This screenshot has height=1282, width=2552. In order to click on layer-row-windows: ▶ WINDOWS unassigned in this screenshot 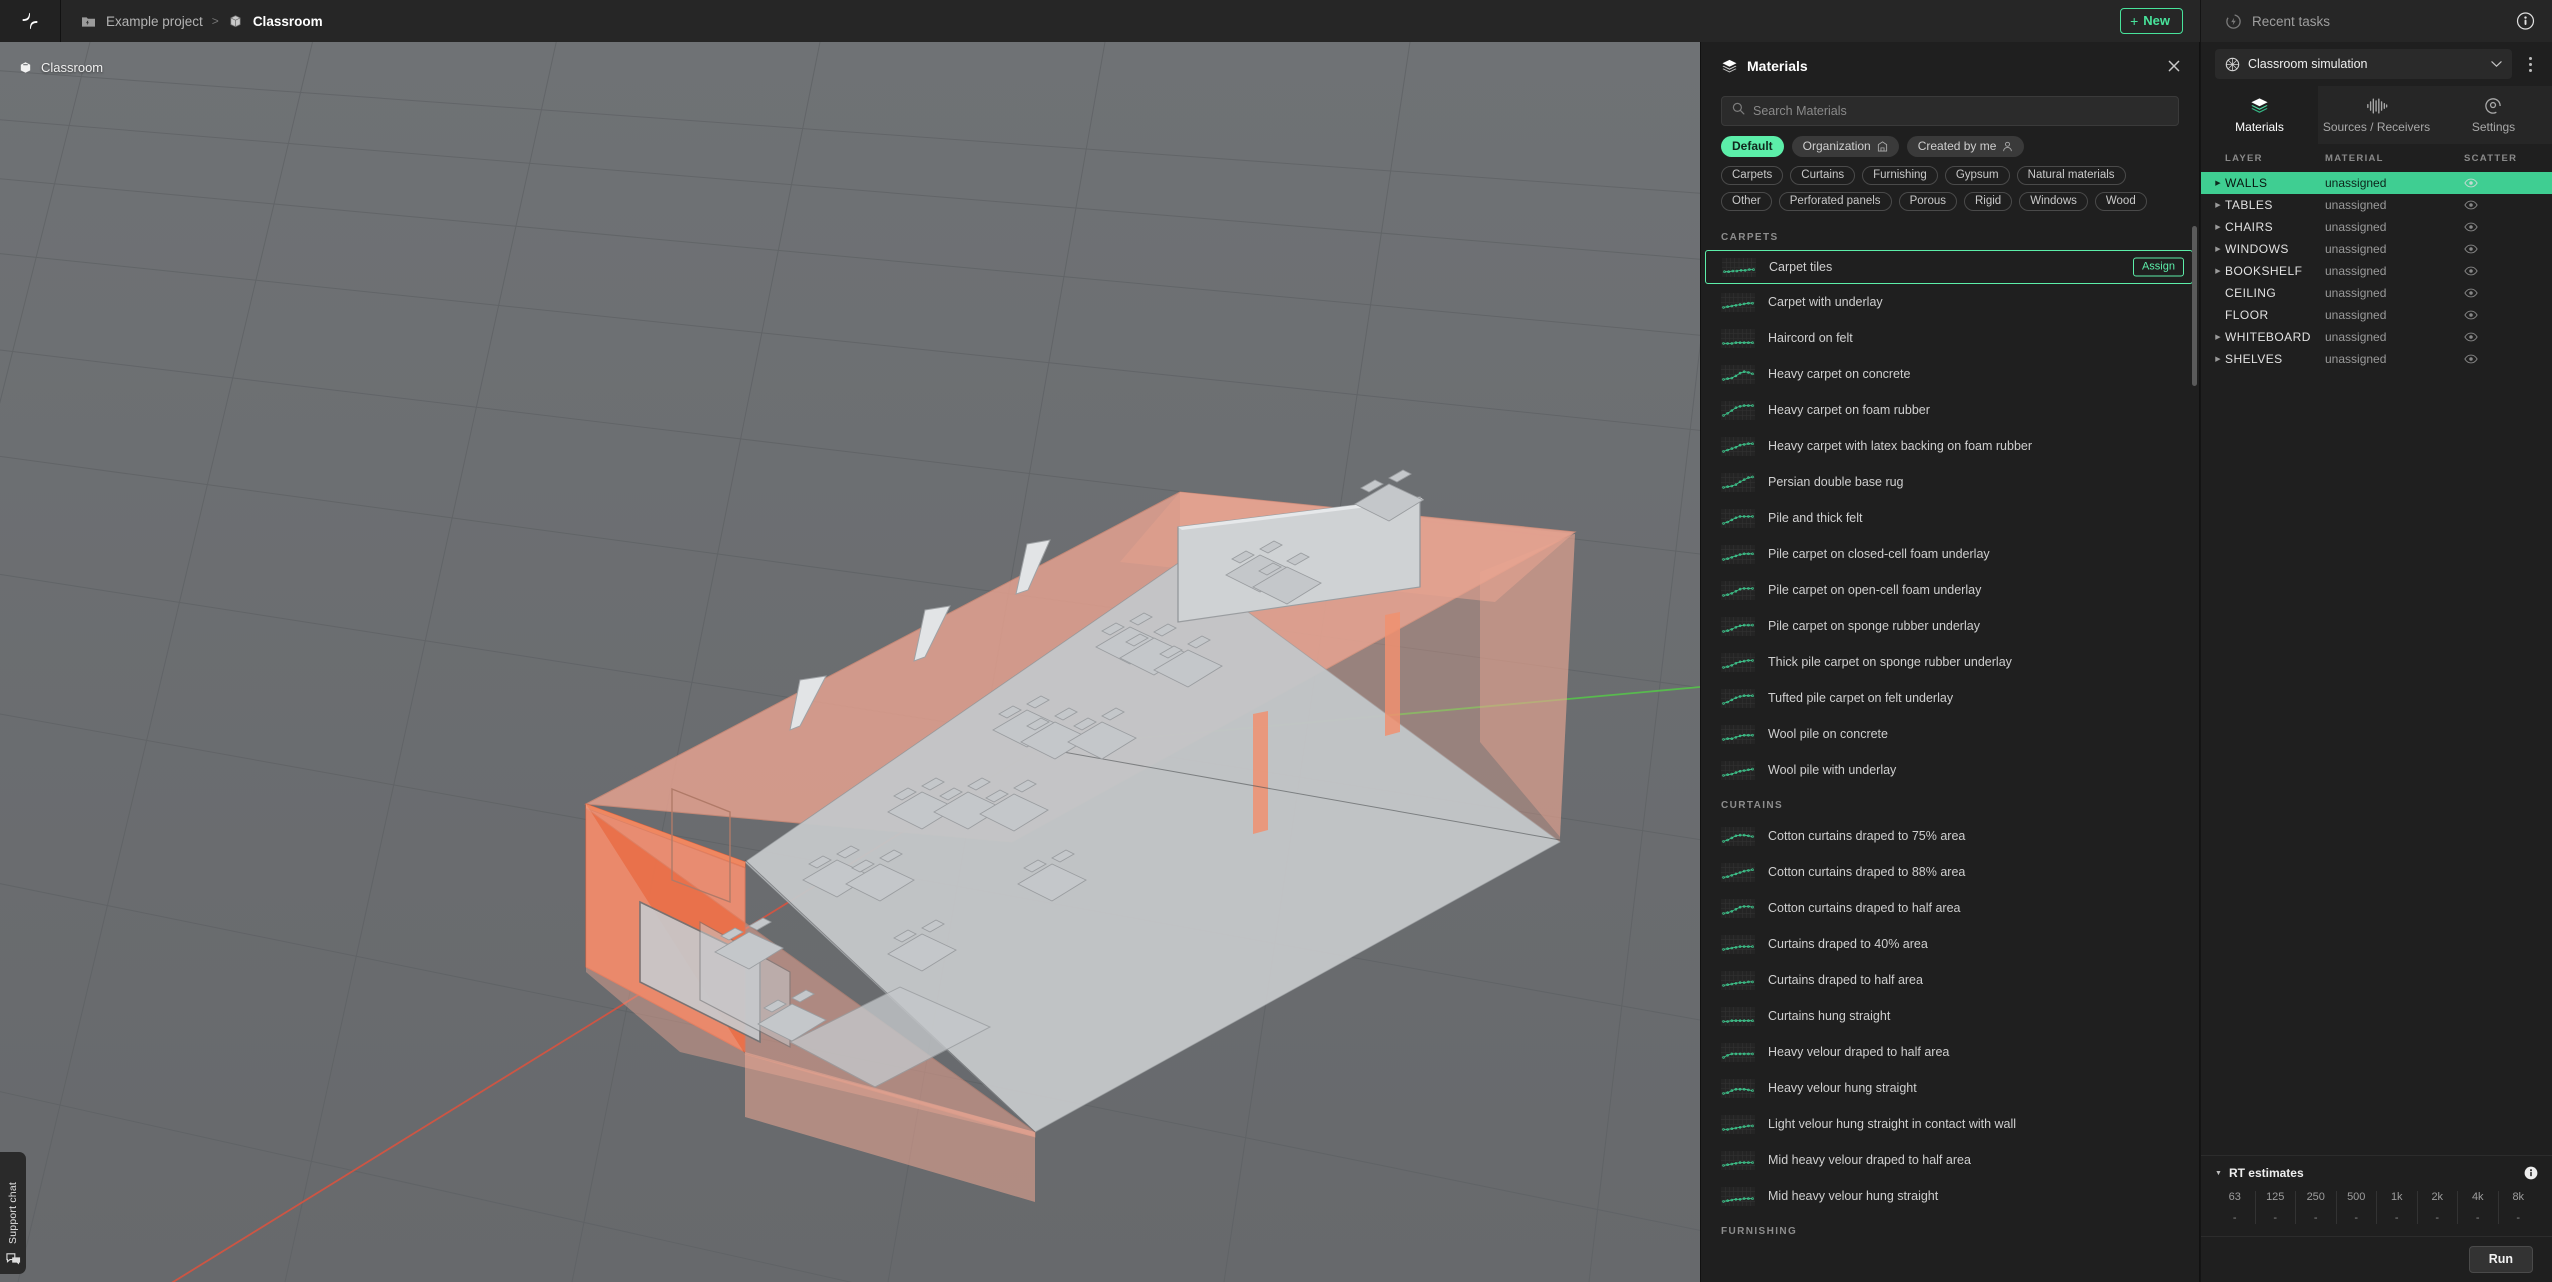, I will do `click(2376, 249)`.